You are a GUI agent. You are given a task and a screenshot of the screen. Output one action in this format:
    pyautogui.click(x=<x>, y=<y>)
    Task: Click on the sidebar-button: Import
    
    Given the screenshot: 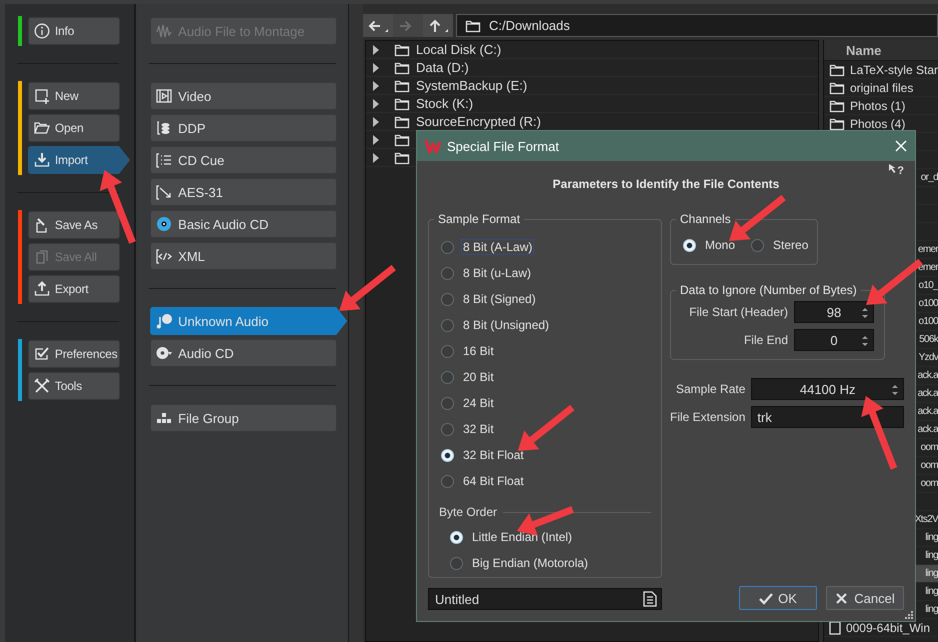 What is the action you would take?
    pyautogui.click(x=79, y=160)
    